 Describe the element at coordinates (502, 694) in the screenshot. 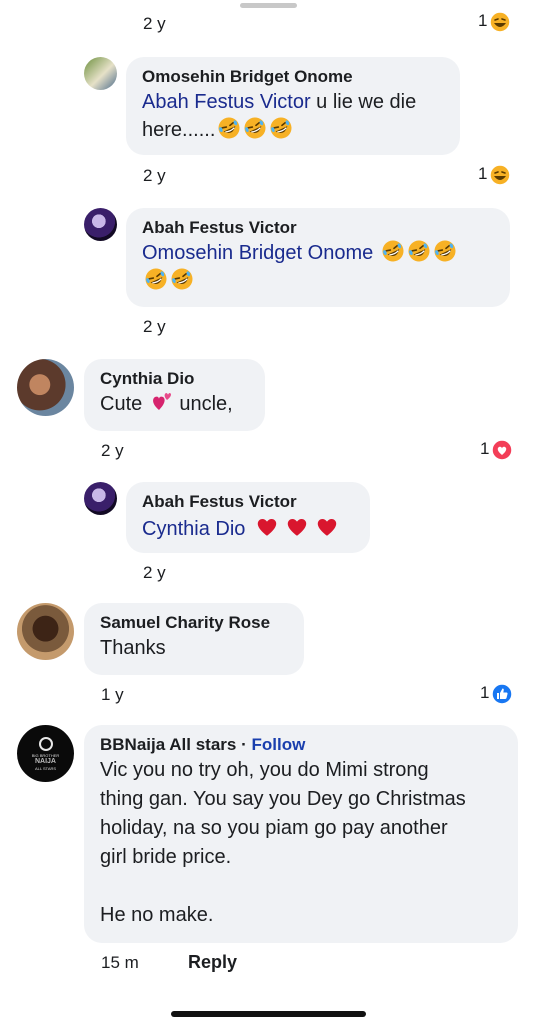

I see `like-icon` at that location.